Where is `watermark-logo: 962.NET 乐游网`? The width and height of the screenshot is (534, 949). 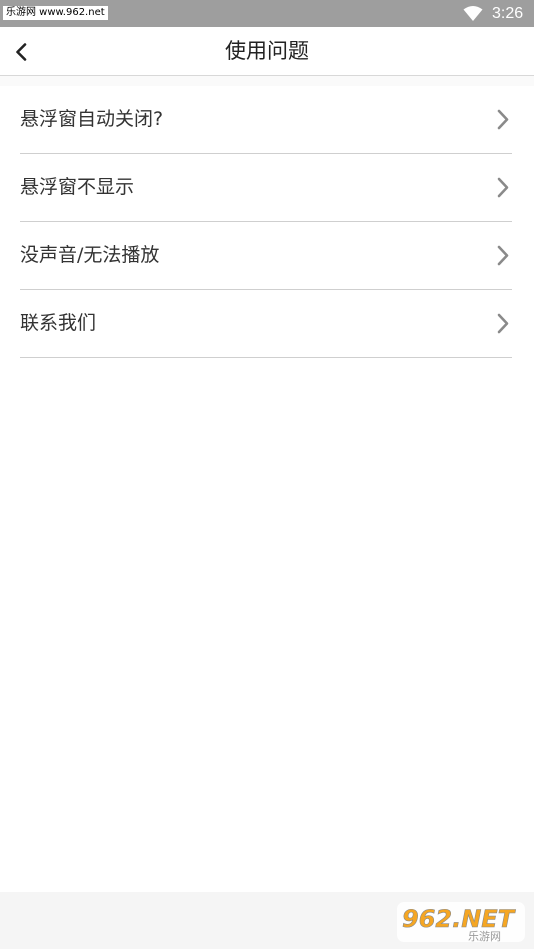 watermark-logo: 962.NET 乐游网 is located at coordinates (461, 922).